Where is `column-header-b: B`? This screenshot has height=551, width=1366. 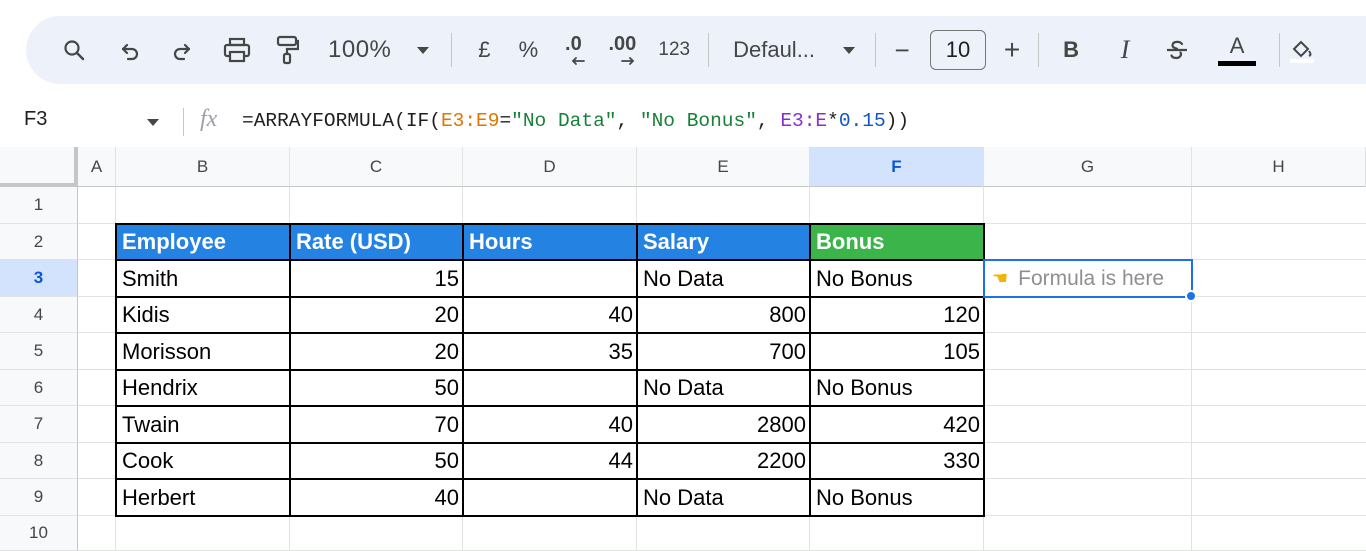
column-header-b: B is located at coordinates (203, 167).